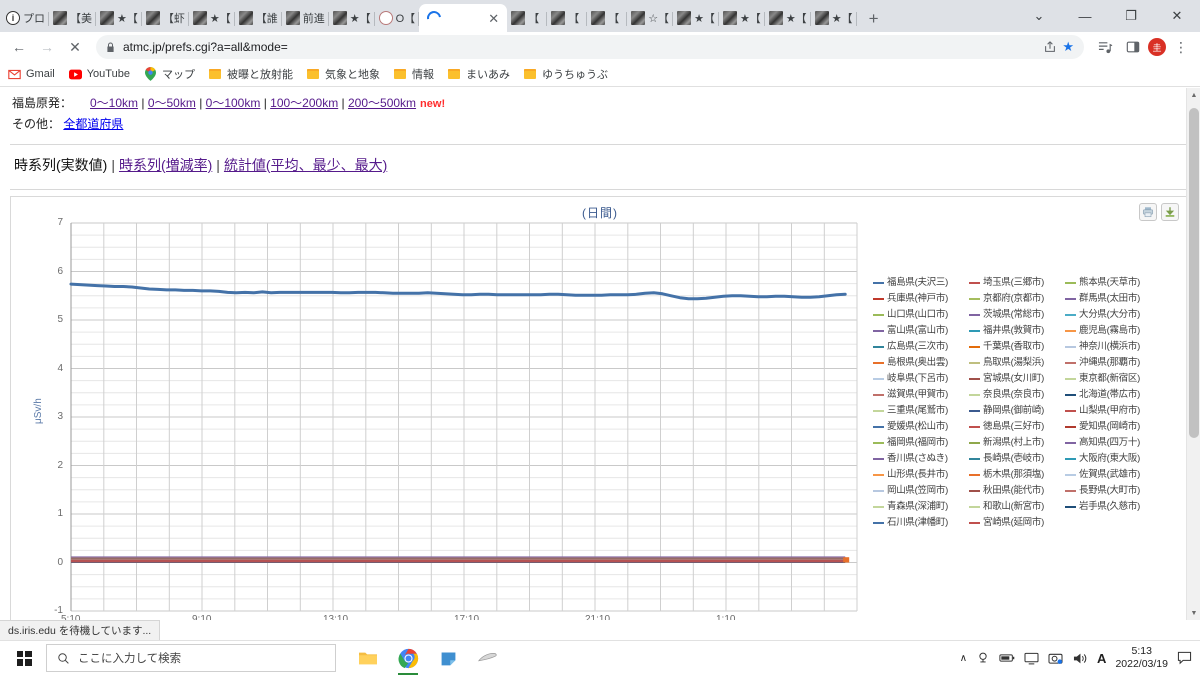  Describe the element at coordinates (1085, 16) in the screenshot. I see `minimize-button: —` at that location.